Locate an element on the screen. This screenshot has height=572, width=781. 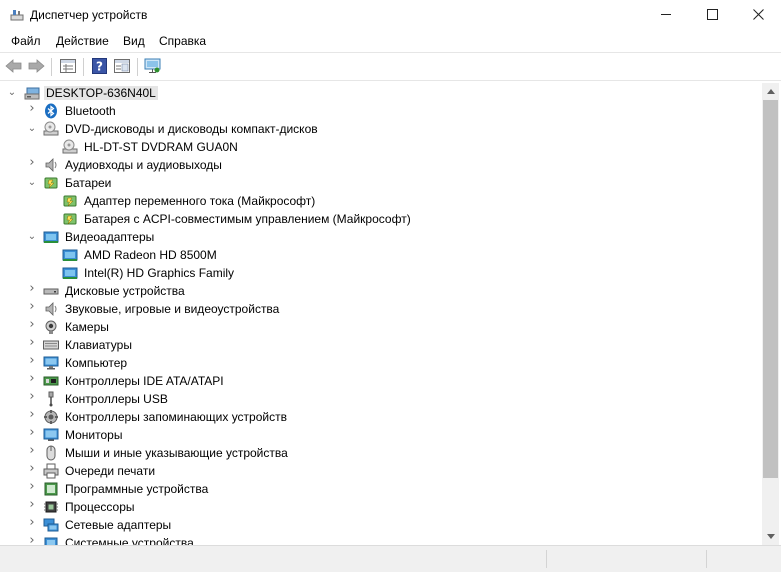
tree-category: › Сетевые адаптеры is located at coordinates (382, 525).